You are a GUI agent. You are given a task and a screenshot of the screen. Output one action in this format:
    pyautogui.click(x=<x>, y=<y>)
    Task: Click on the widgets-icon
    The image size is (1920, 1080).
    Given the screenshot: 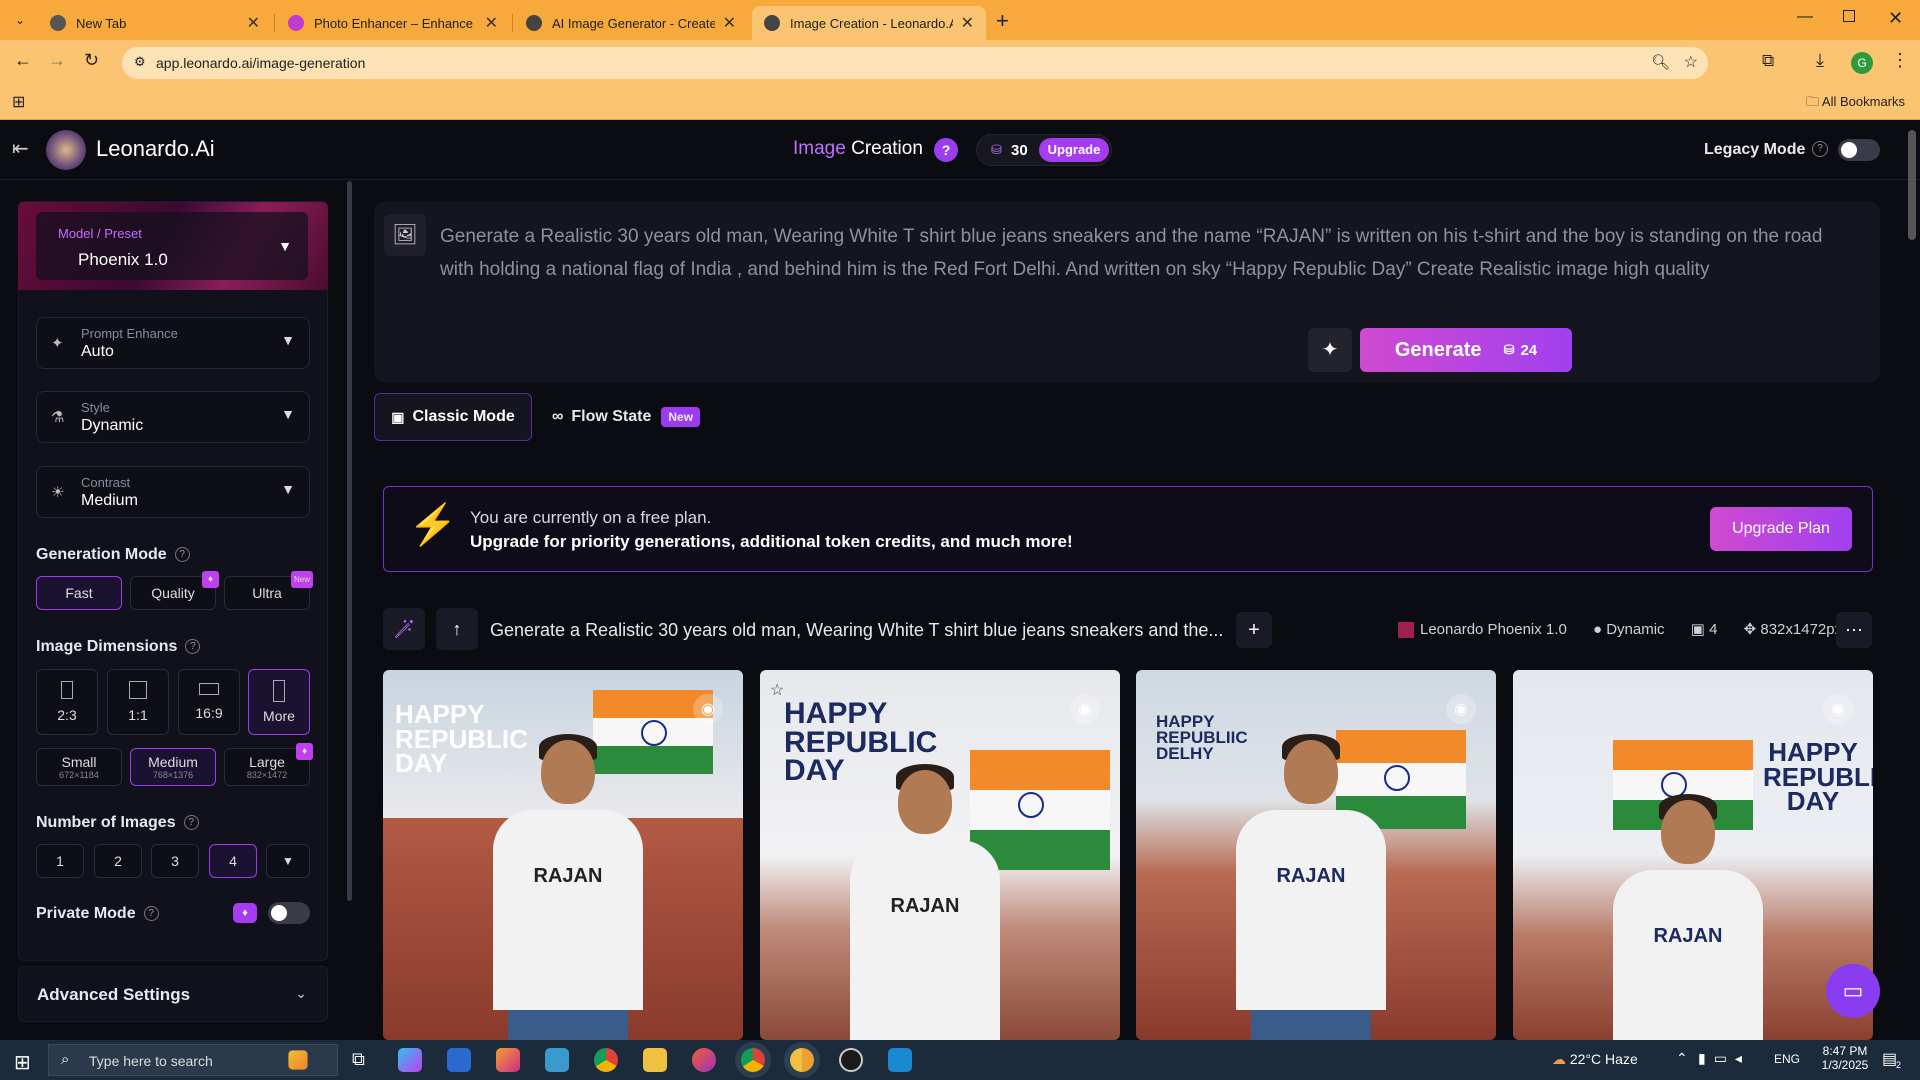 What is the action you would take?
    pyautogui.click(x=298, y=1060)
    